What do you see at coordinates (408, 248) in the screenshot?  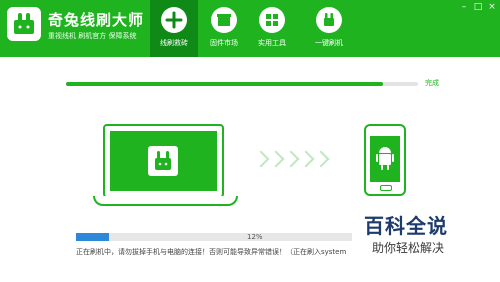 I see `watermark-subtitle: 助你轻松解决` at bounding box center [408, 248].